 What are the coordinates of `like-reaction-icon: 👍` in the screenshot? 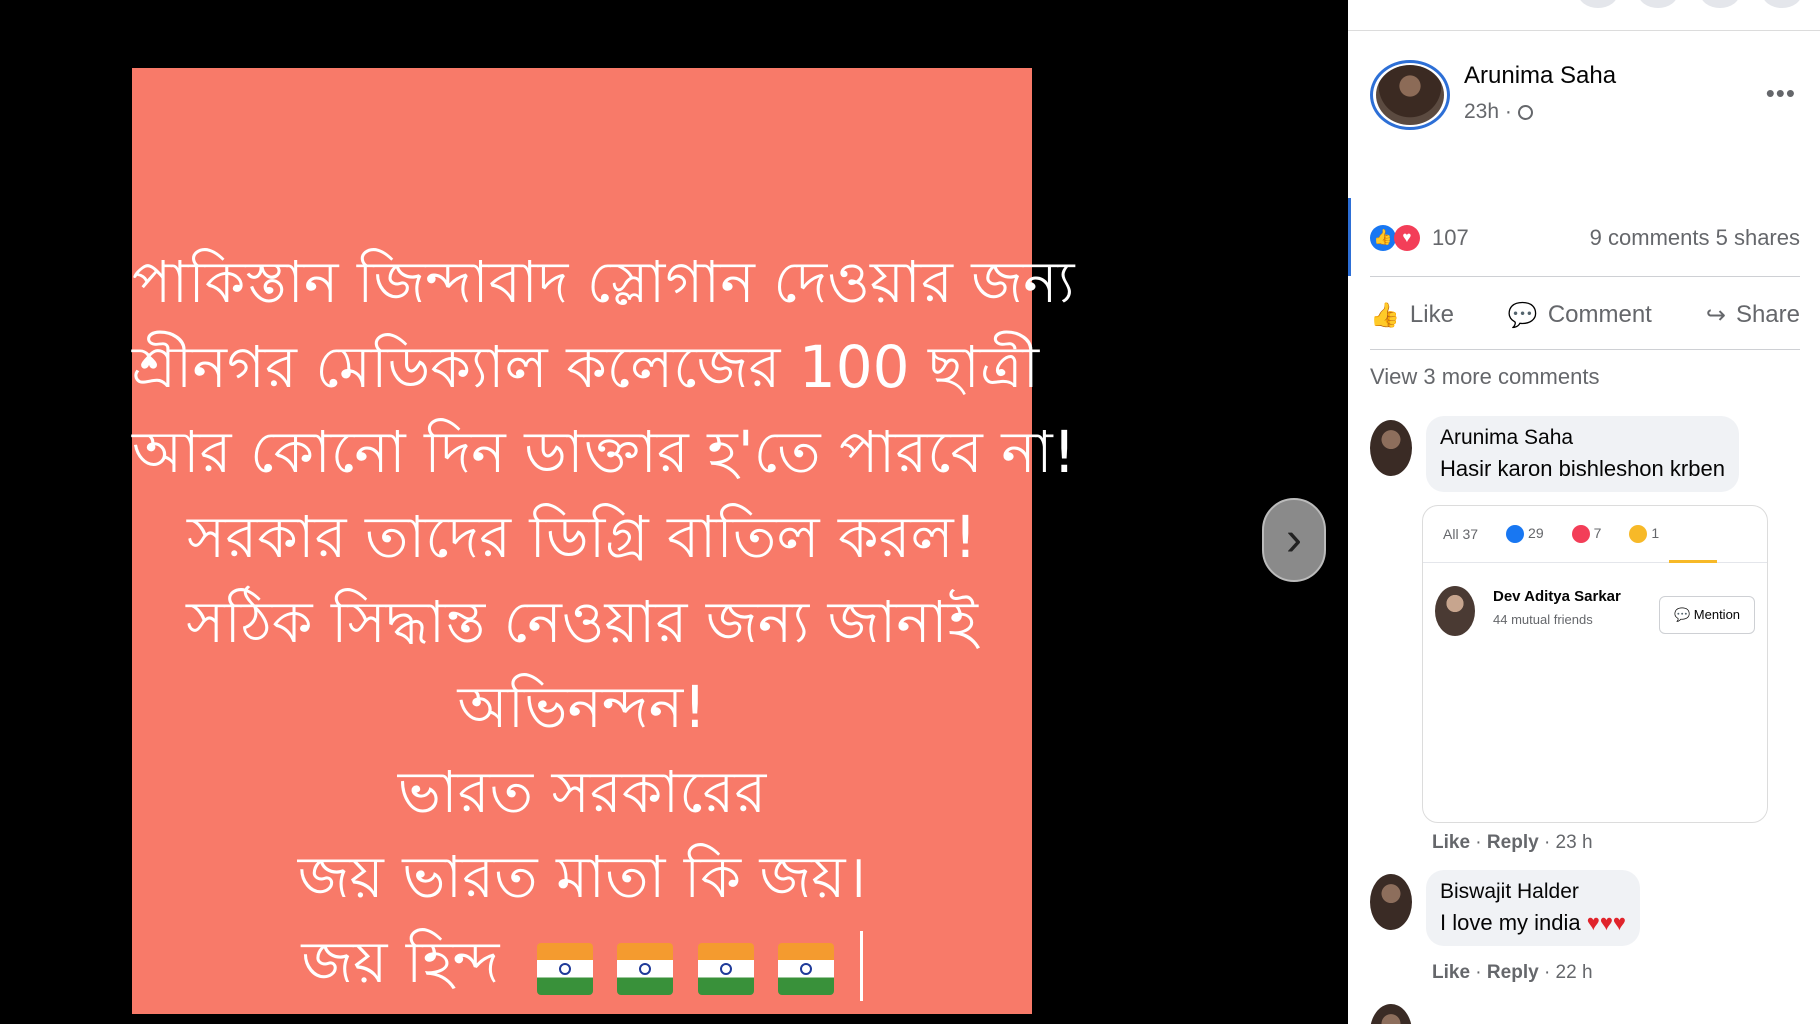 It's located at (1383, 238).